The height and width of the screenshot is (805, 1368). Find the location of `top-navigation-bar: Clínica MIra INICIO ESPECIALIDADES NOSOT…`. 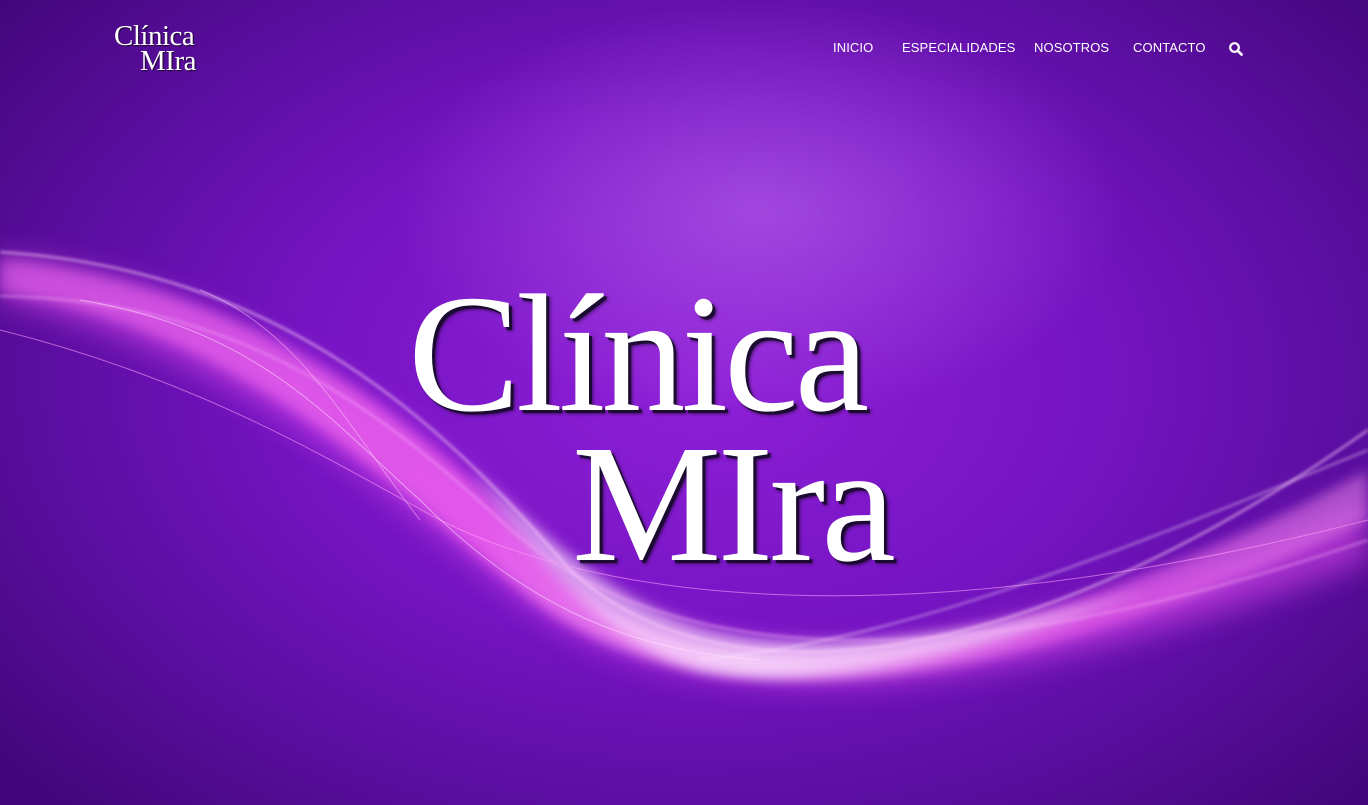

top-navigation-bar: Clínica MIra INICIO ESPECIALIDADES NOSOT… is located at coordinates (684, 50).